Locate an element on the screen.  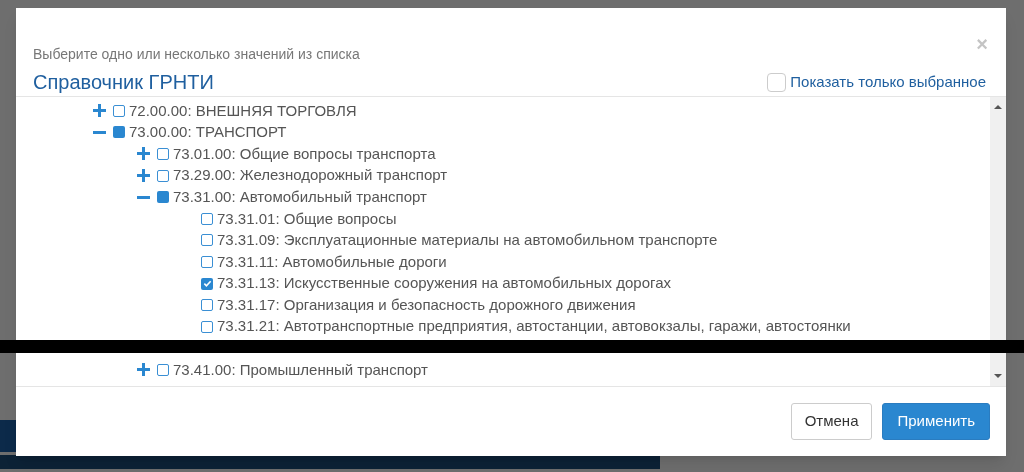
scroll-up-icon is located at coordinates (998, 107).